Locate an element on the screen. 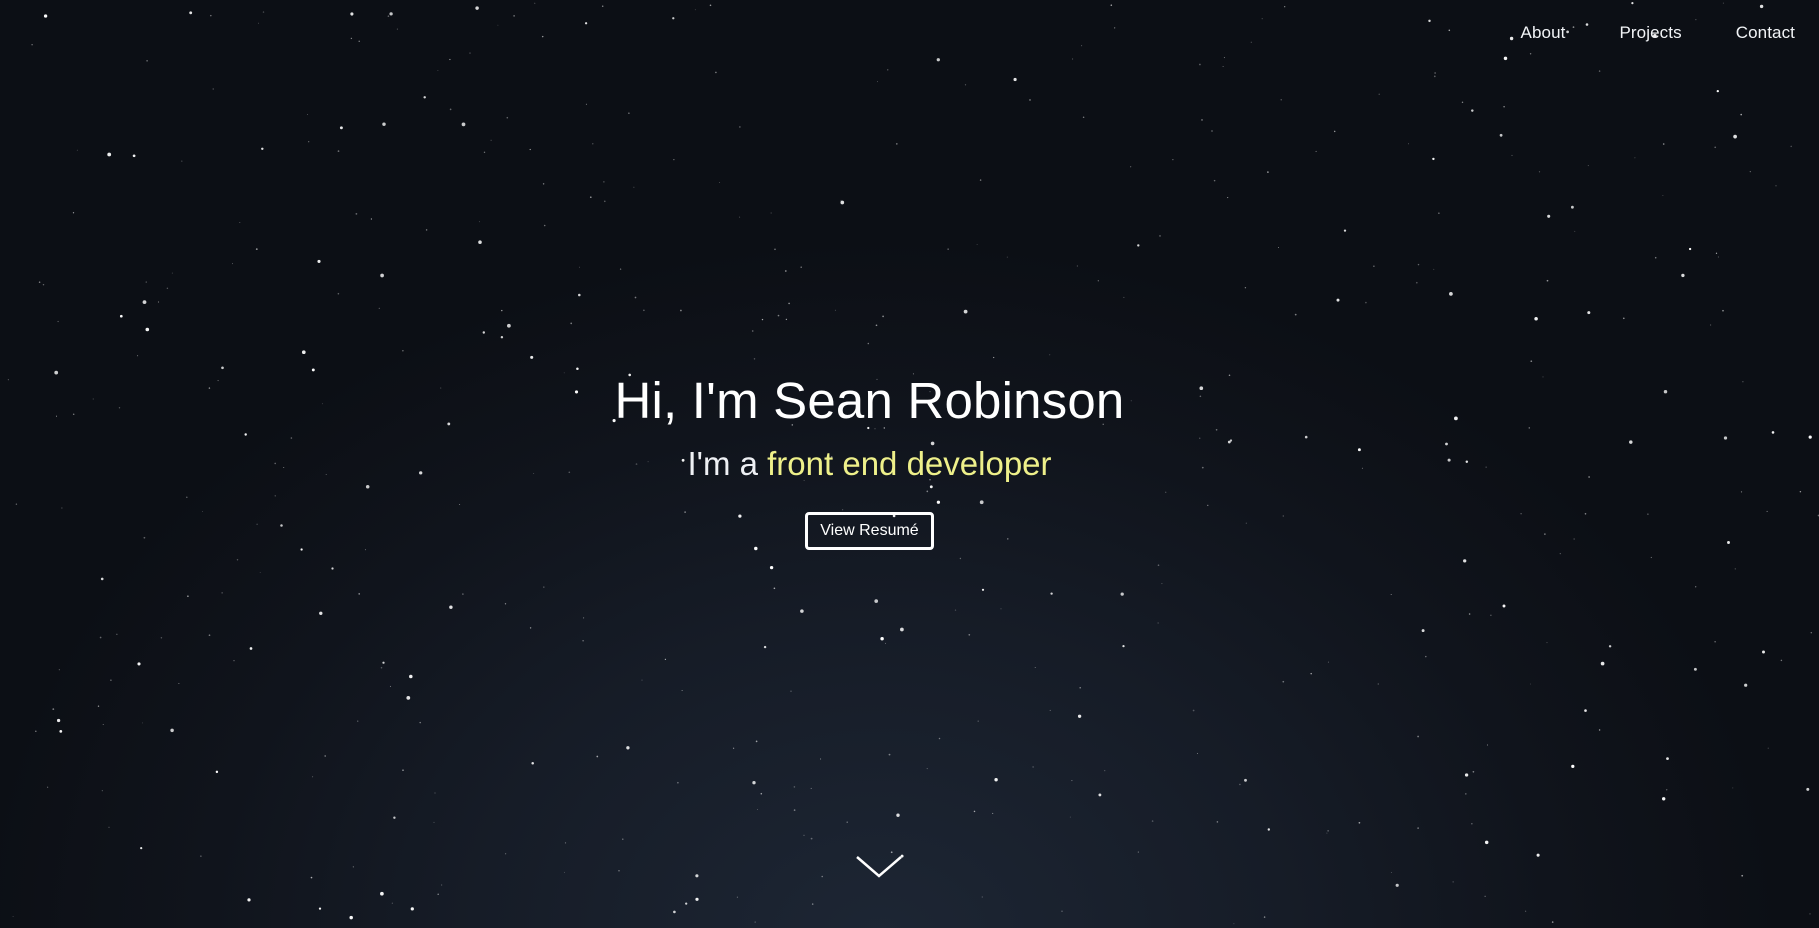 This screenshot has height=928, width=1819. top-nav: About Projects Contact is located at coordinates (1658, 33).